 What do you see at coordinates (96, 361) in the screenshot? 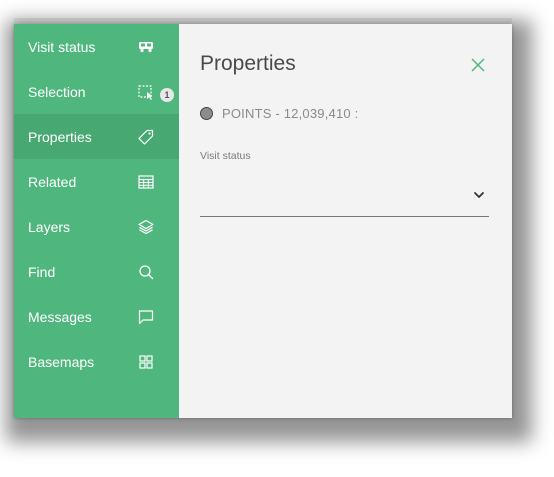
I see `sidebar-item-basemaps: Basemaps` at bounding box center [96, 361].